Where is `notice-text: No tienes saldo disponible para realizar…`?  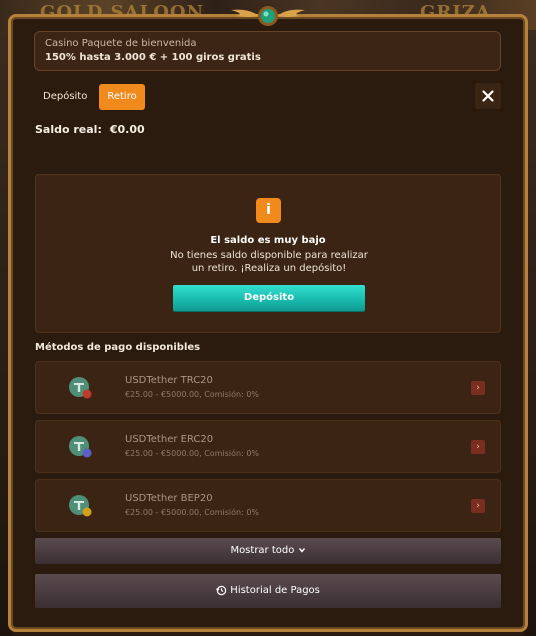 notice-text: No tienes saldo disponible para realizar… is located at coordinates (269, 262).